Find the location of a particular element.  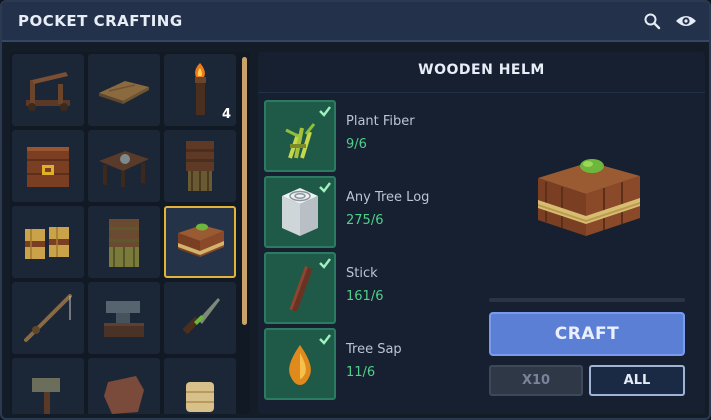

recipe-slot-wooden-armor is located at coordinates (200, 166).